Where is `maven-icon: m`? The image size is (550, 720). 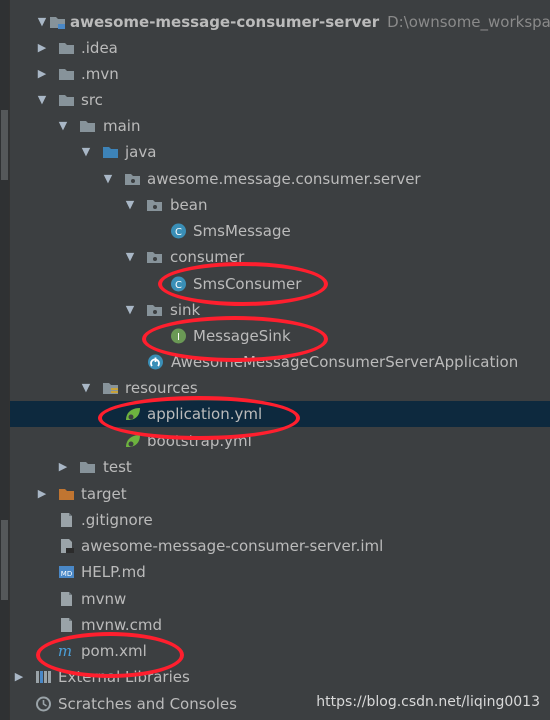 maven-icon: m is located at coordinates (65, 651).